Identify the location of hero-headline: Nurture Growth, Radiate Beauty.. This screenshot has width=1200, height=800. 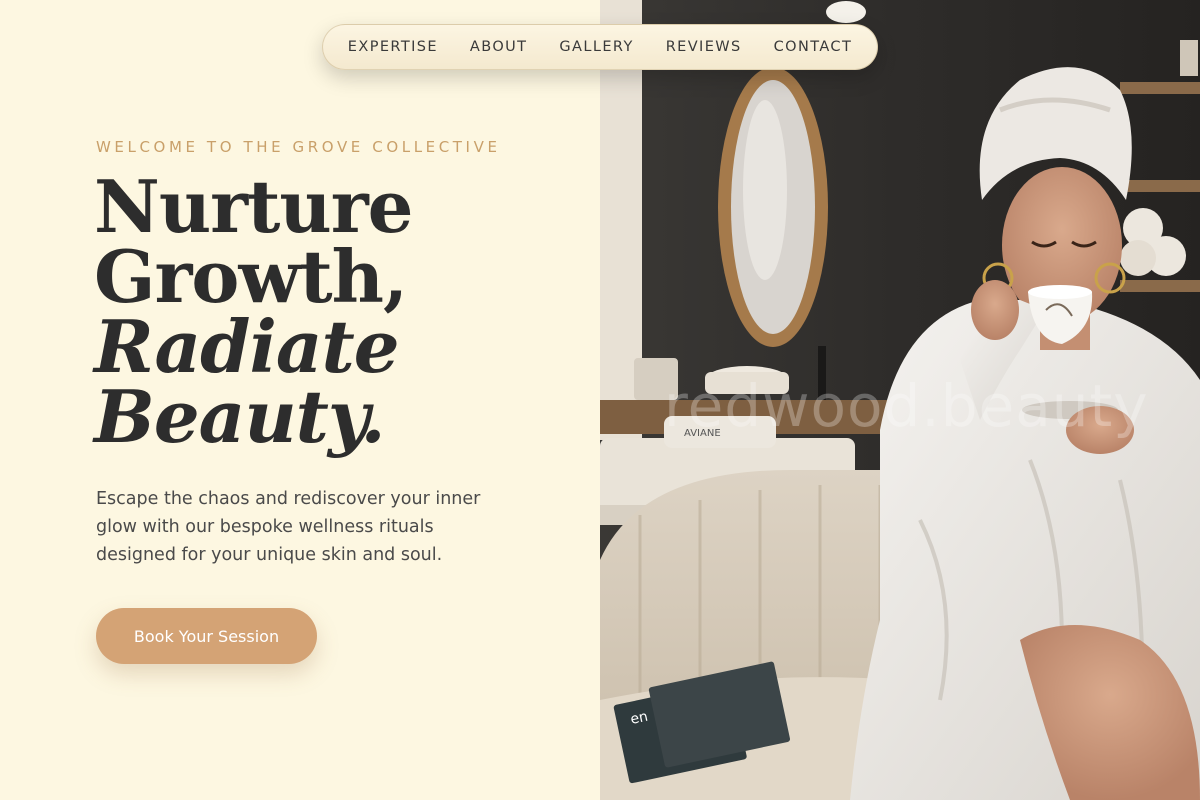
(334, 311).